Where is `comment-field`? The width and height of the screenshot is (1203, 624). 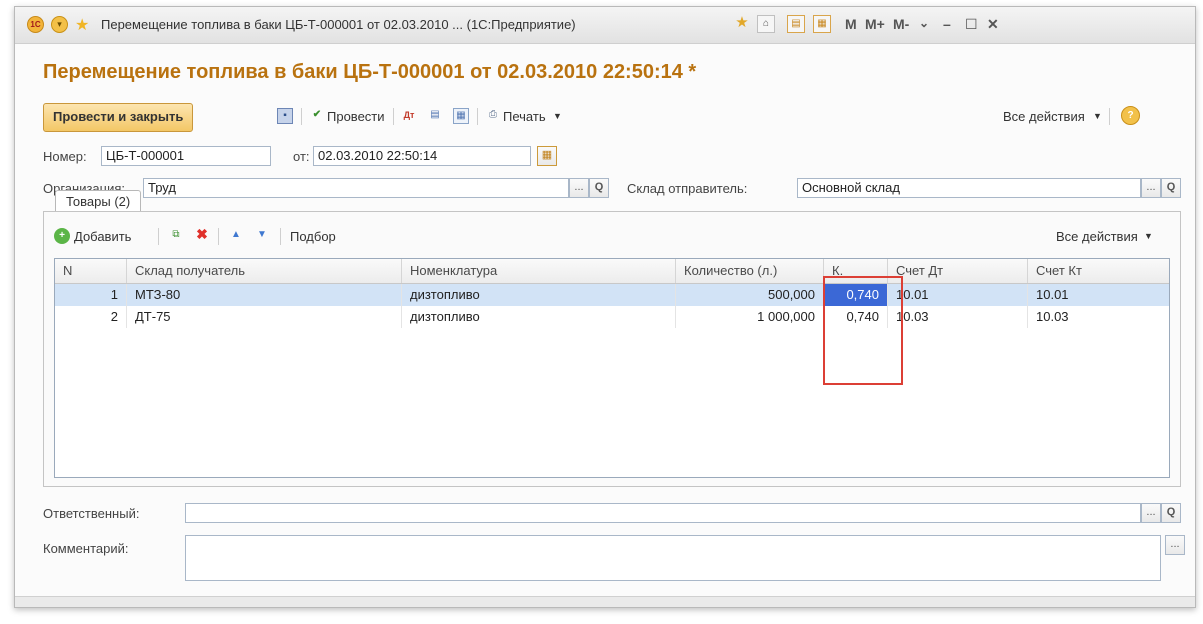 comment-field is located at coordinates (673, 558).